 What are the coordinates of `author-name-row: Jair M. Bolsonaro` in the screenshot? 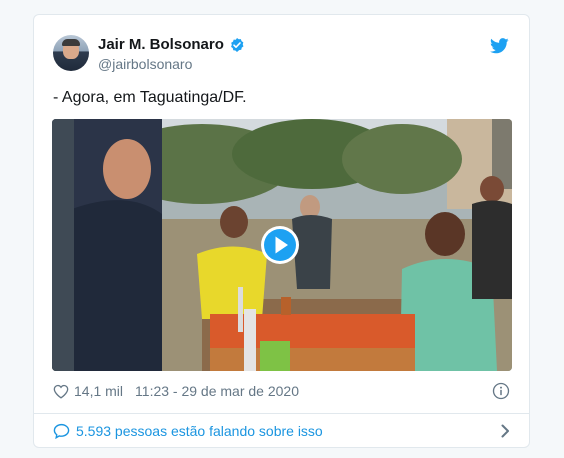 It's located at (171, 44).